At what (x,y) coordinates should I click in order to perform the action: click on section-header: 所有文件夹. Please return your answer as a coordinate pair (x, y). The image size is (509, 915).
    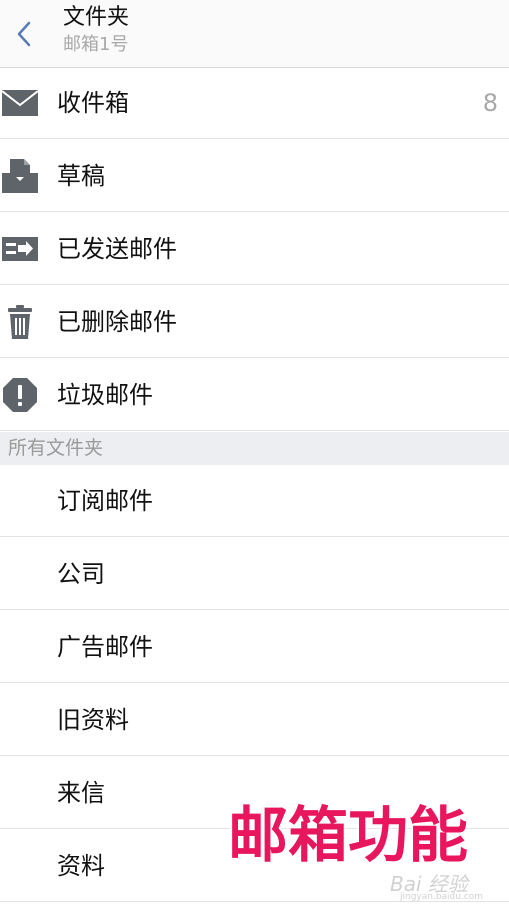
    Looking at the image, I should click on (254, 448).